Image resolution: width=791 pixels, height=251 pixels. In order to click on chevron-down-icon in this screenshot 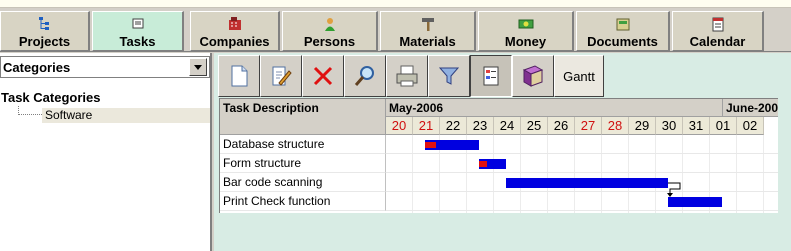, I will do `click(198, 67)`.